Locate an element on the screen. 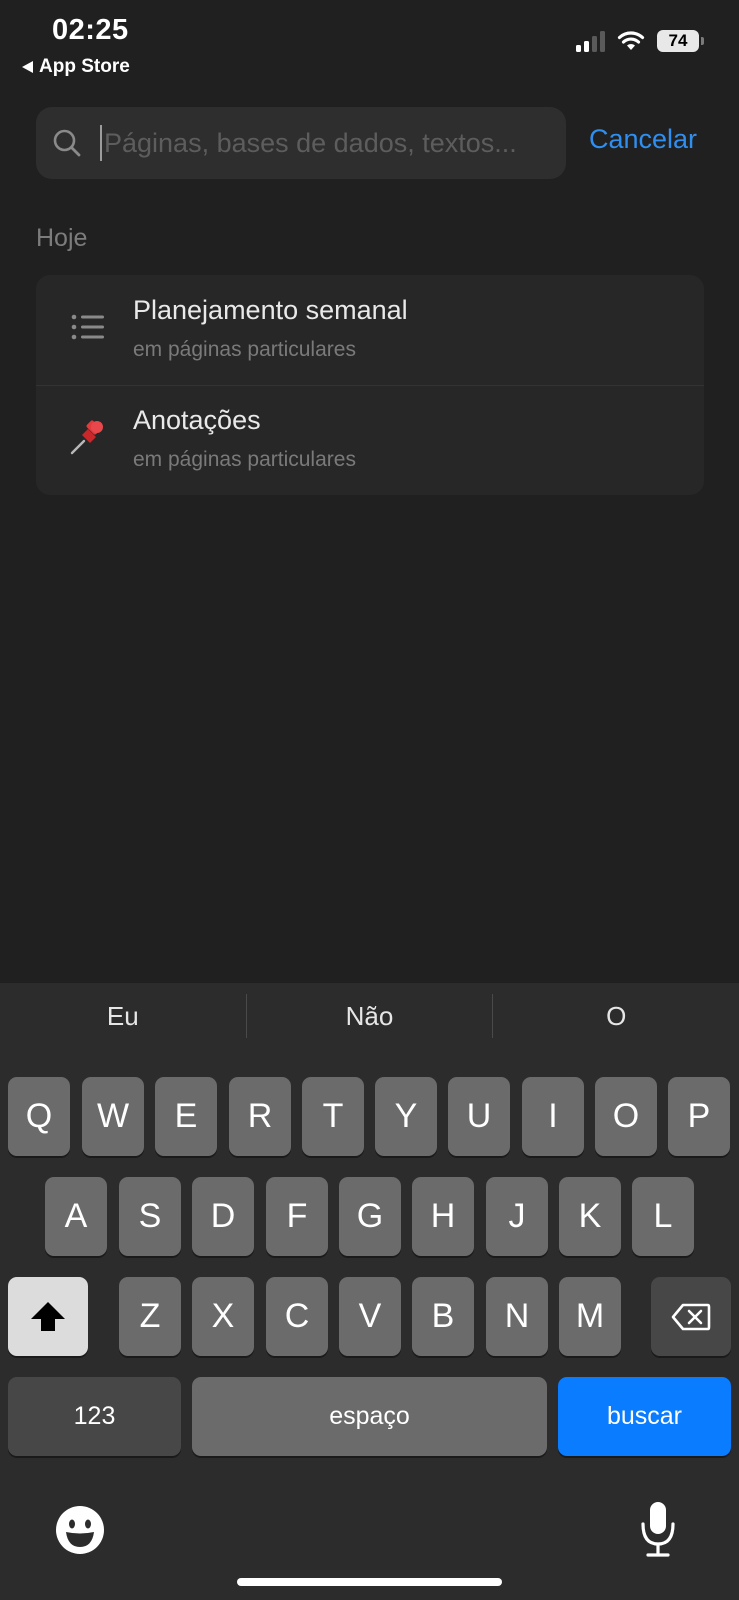 This screenshot has width=739, height=1600. key-x: X is located at coordinates (223, 1316).